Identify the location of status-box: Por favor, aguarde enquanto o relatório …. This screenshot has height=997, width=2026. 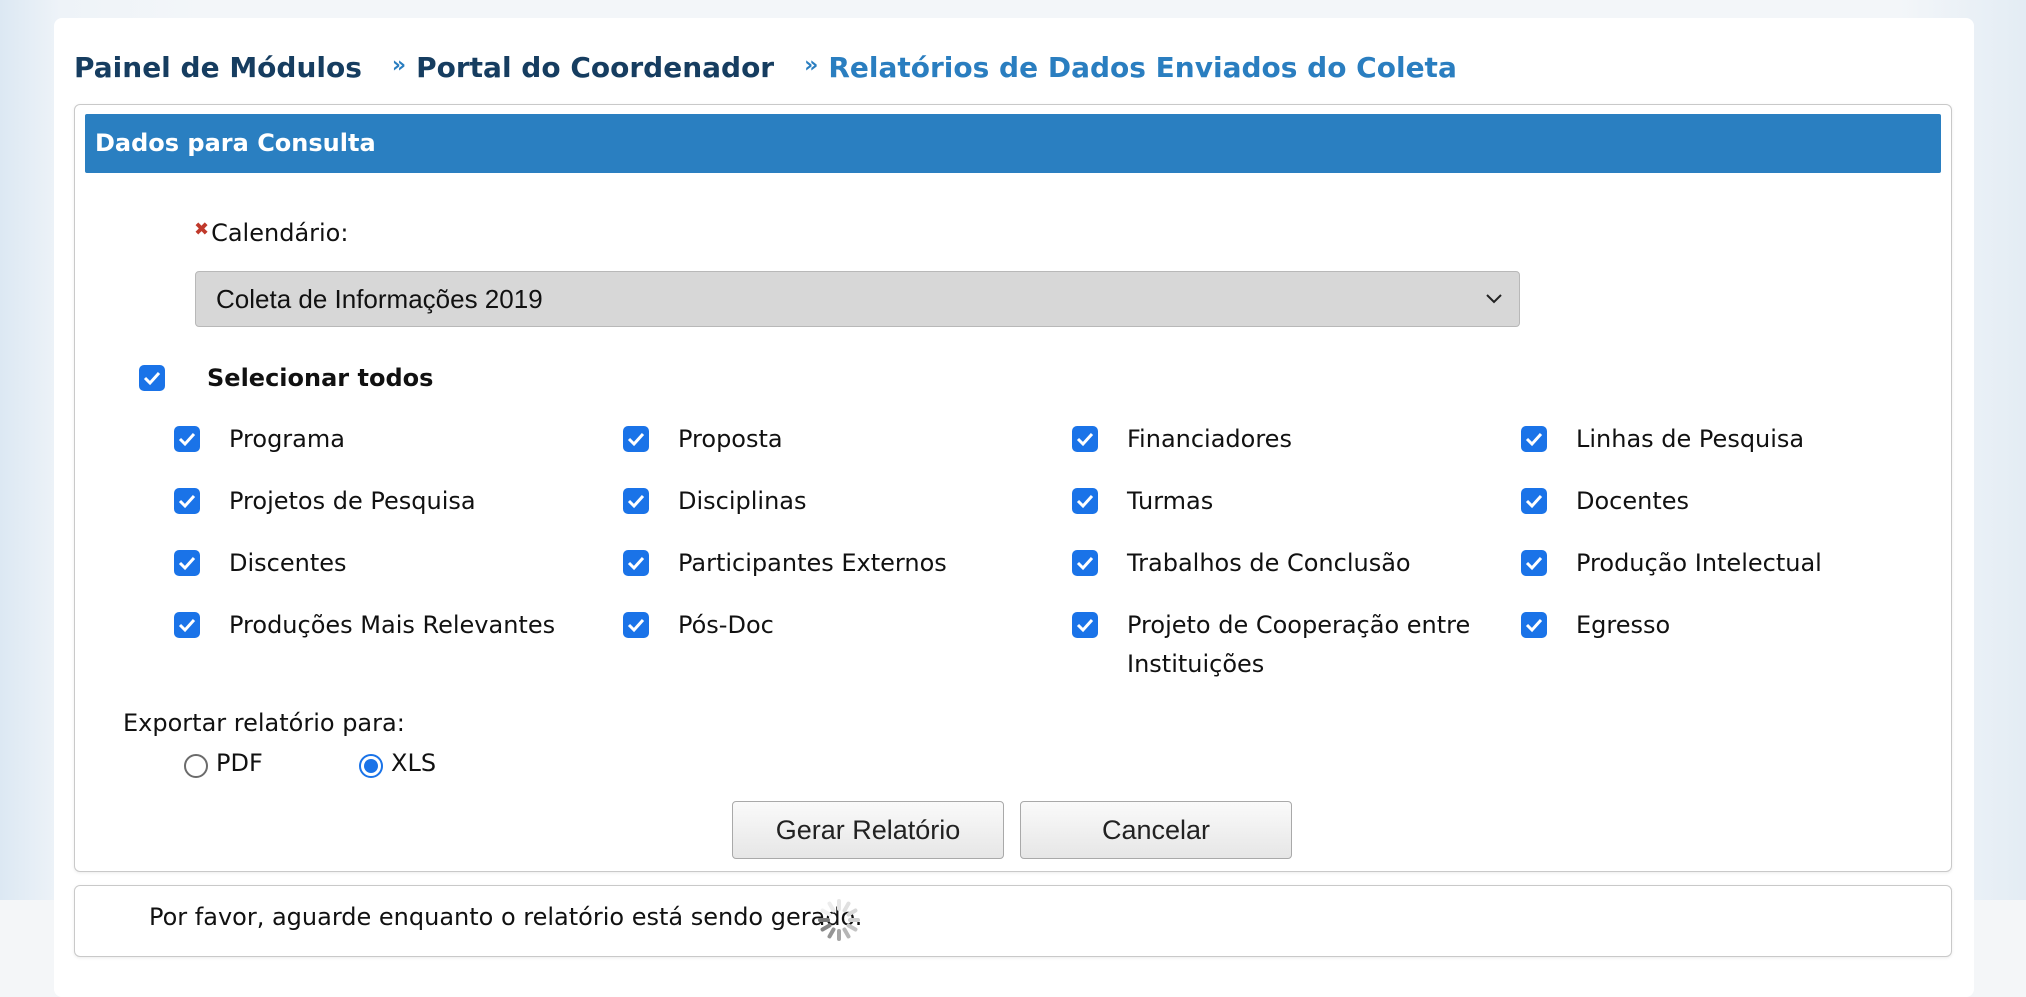
(1013, 921).